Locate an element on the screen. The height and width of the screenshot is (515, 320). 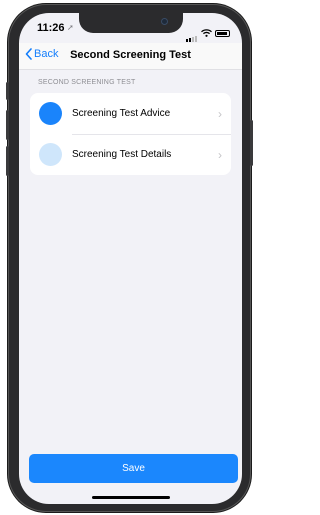
cellular-signal-icon is located at coordinates (192, 33).